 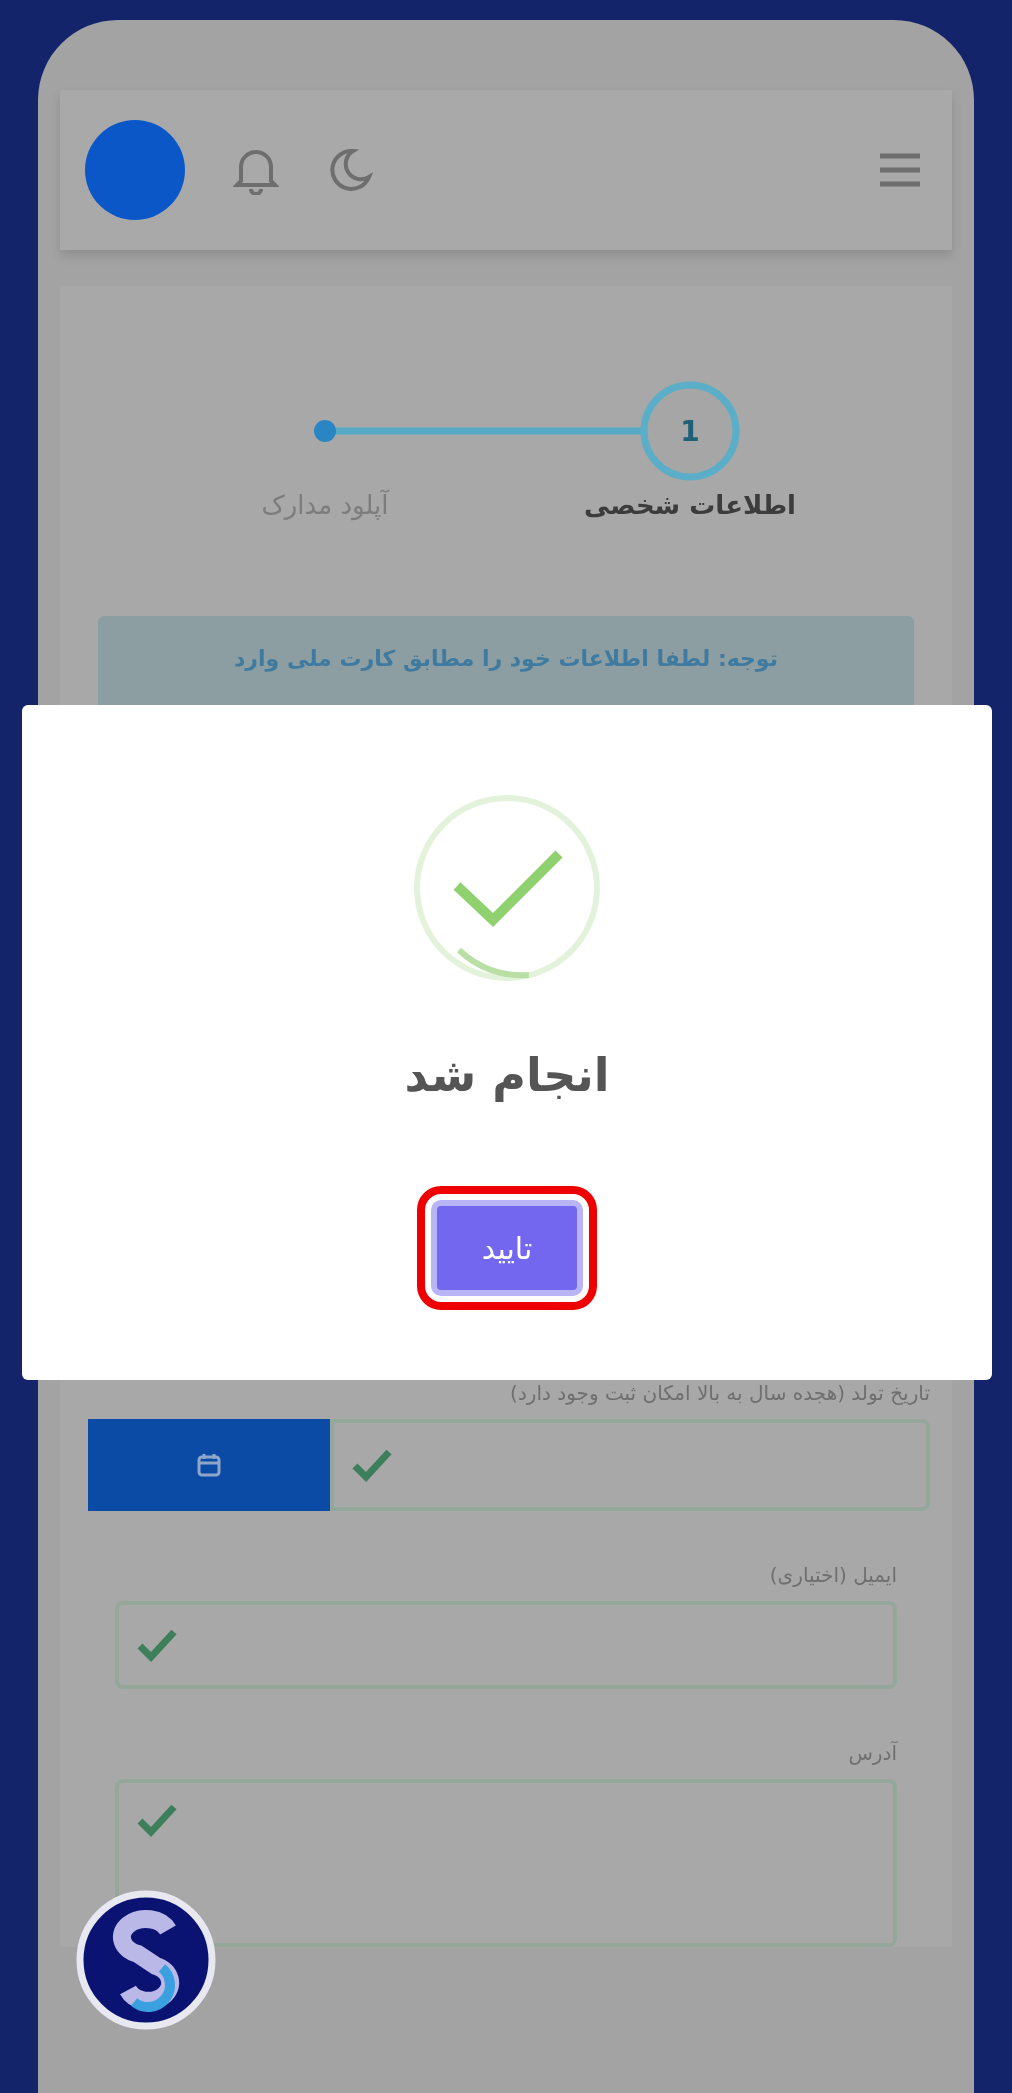 I want to click on notice-text: توجه: لطفا اطلاعات خود را مطابق کارت ملی وارد, so click(x=506, y=660).